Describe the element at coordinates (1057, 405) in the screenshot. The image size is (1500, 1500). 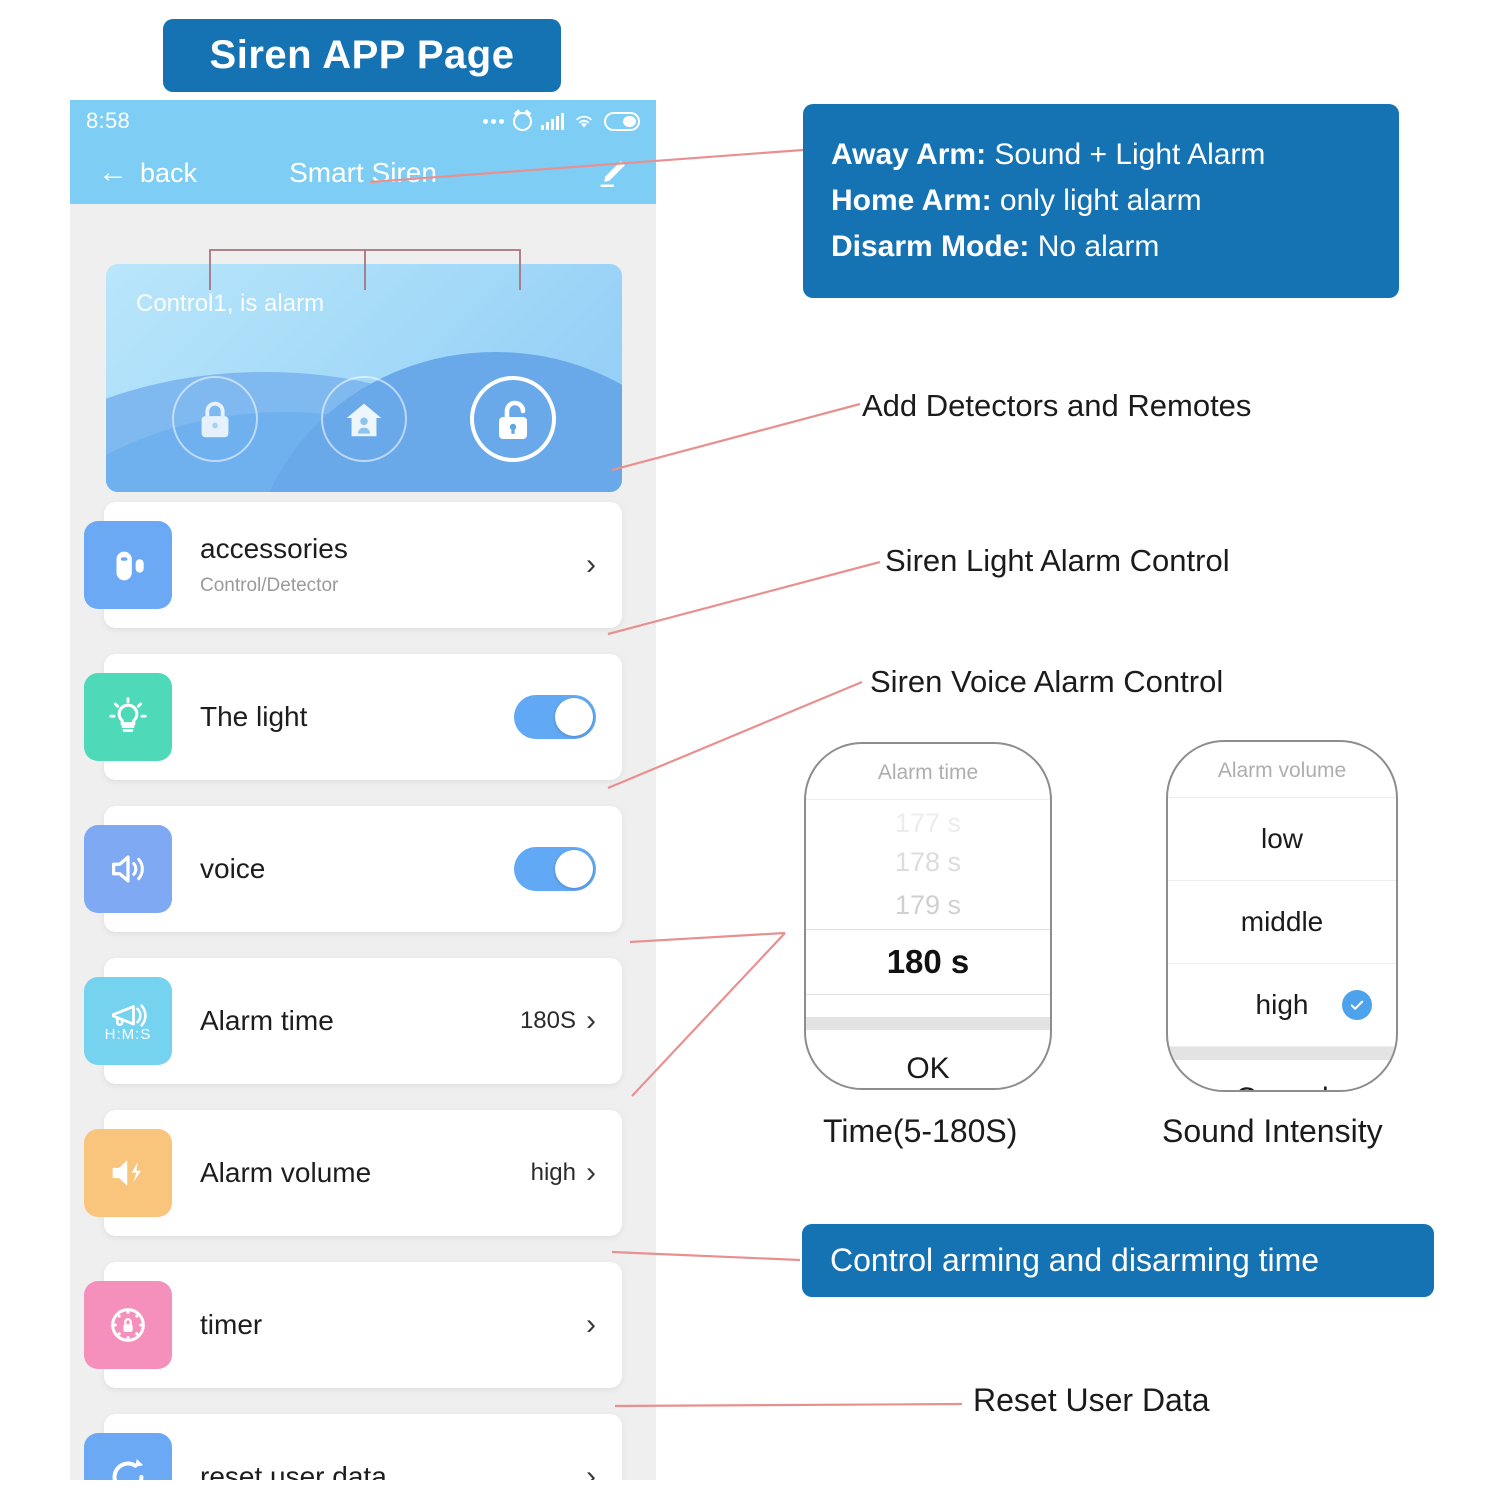
I see `annotation-accessories: Add Detectors and Remotes` at that location.